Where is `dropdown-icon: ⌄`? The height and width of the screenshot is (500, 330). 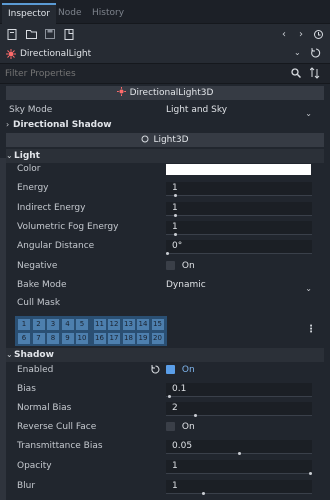 dropdown-icon: ⌄ is located at coordinates (297, 52).